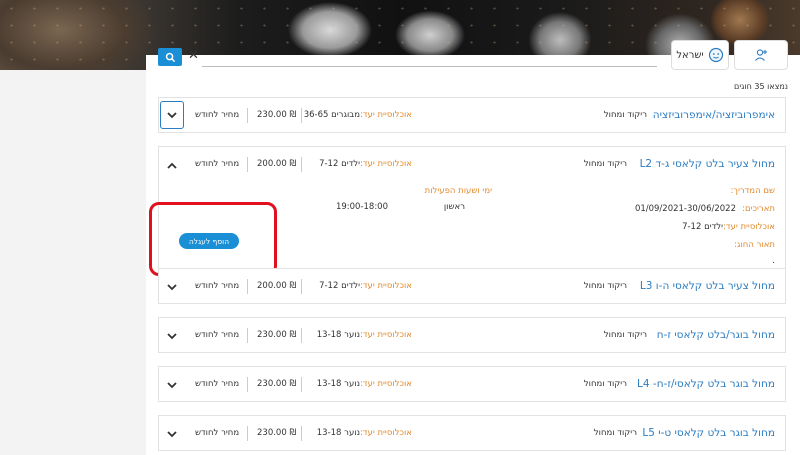 The height and width of the screenshot is (455, 800). What do you see at coordinates (454, 207) in the screenshot?
I see `schedule-day: ראשון` at bounding box center [454, 207].